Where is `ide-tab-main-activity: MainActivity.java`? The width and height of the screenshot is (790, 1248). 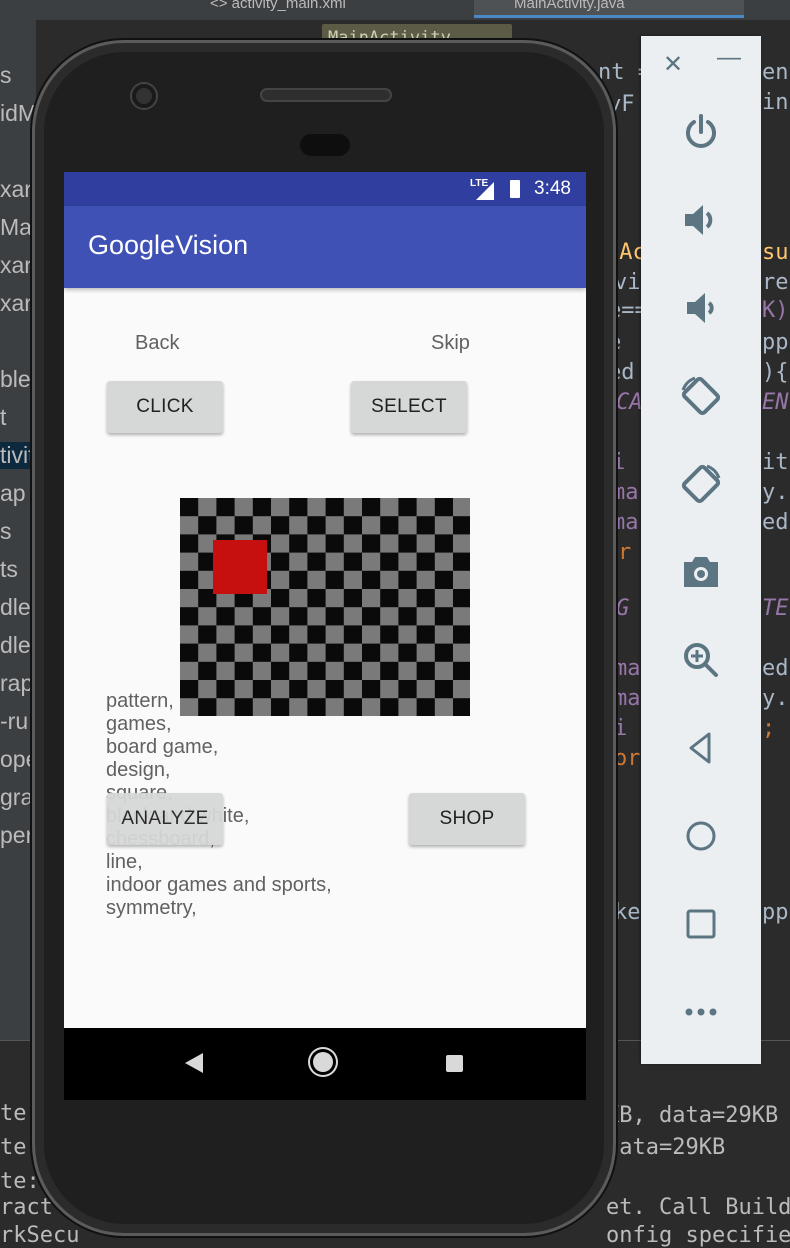 ide-tab-main-activity: MainActivity.java is located at coordinates (609, 9).